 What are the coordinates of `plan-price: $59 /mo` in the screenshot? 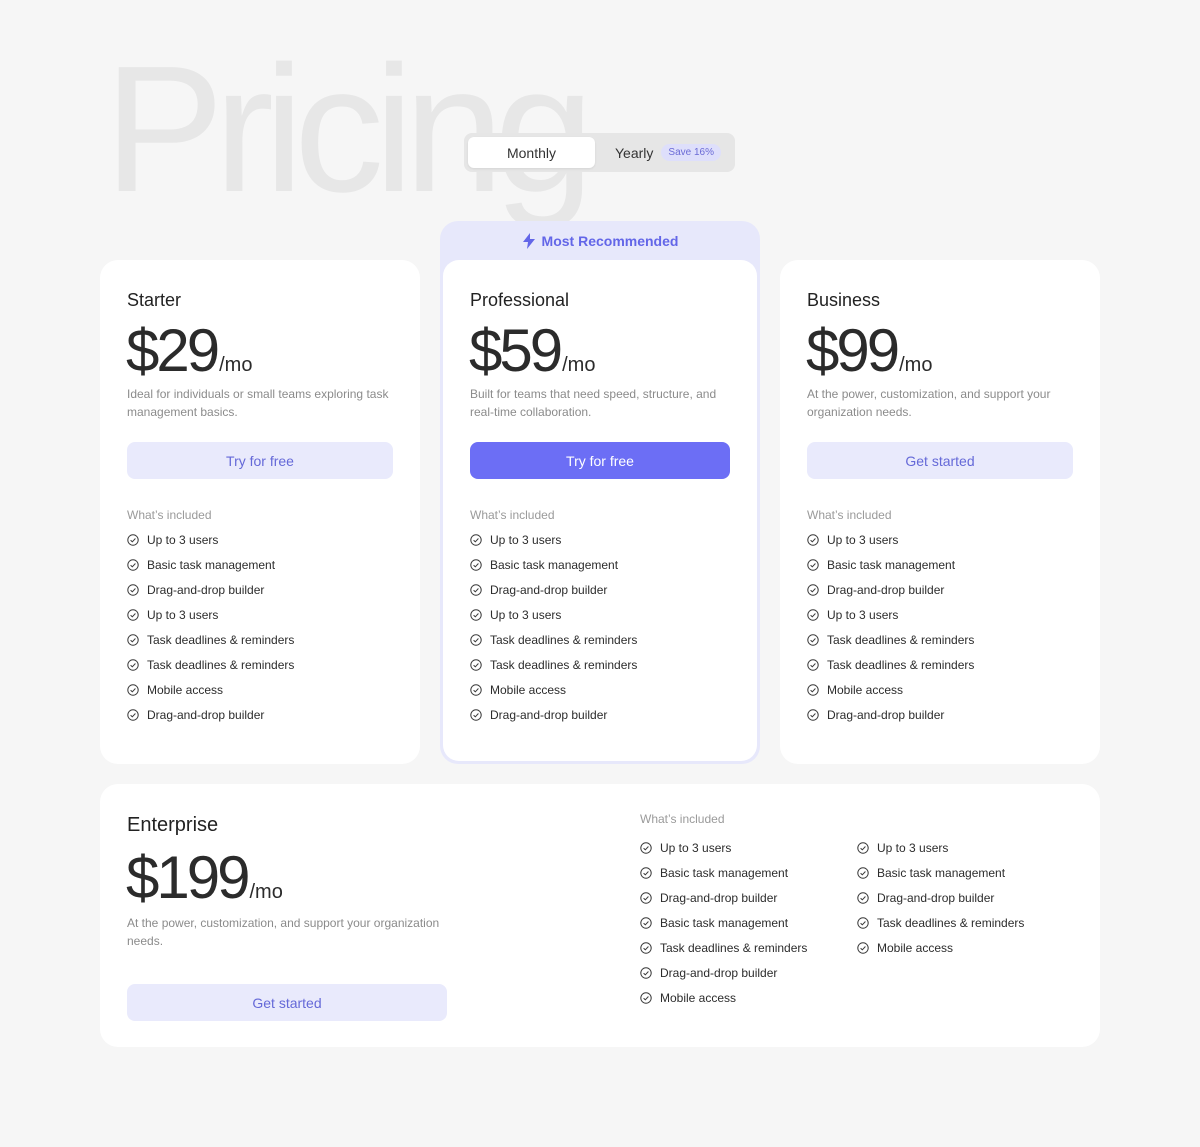 It's located at (532, 351).